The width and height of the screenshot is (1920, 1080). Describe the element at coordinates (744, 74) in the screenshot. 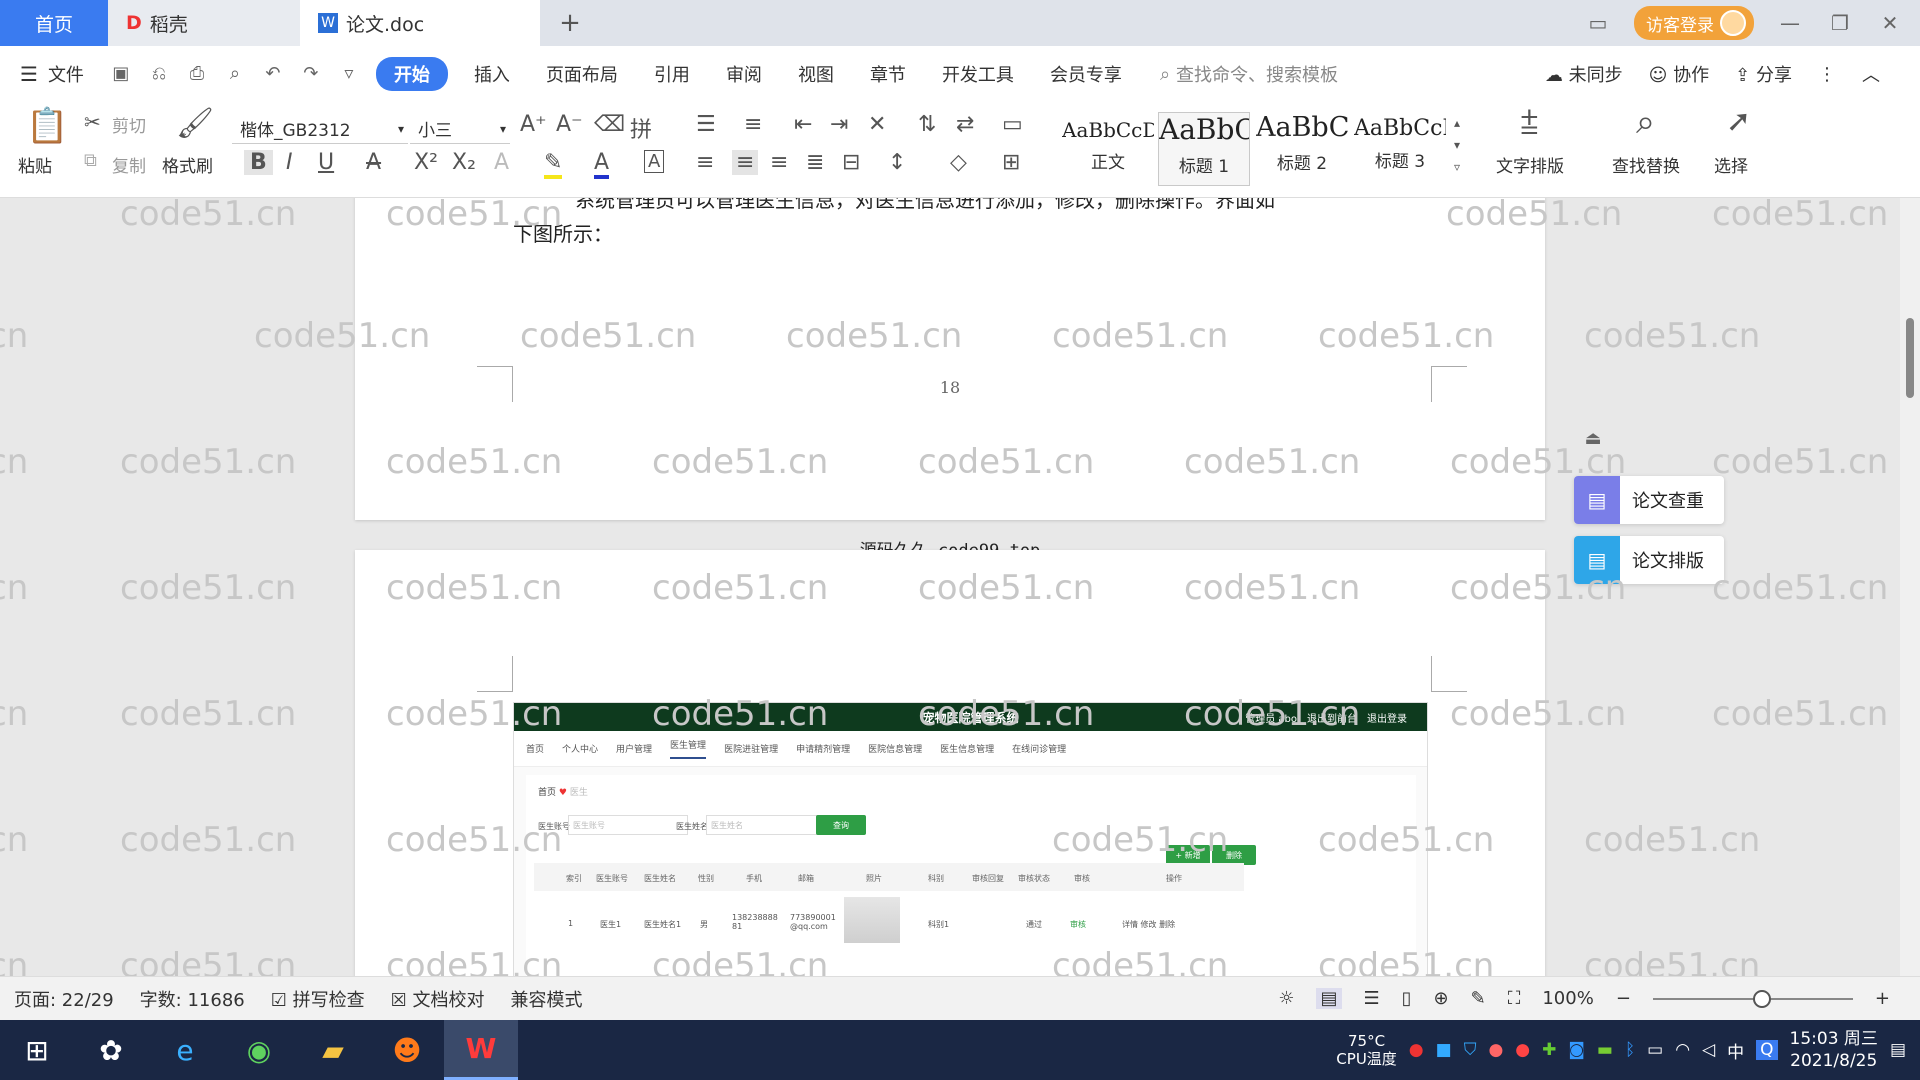

I see `menu-review: 审阅` at that location.